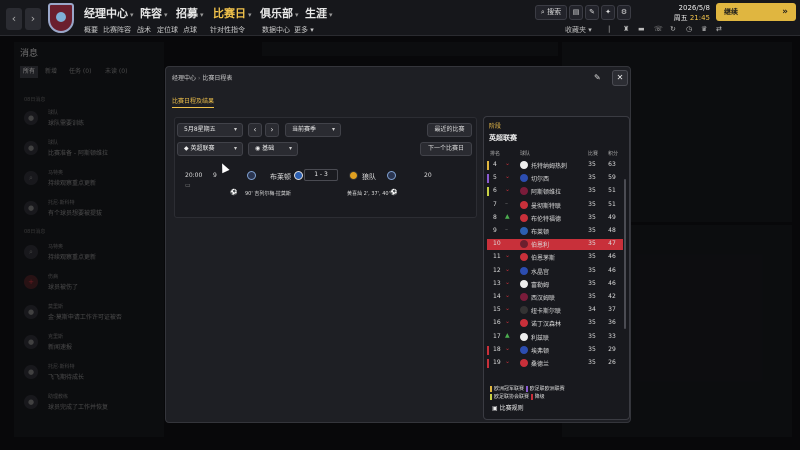 This screenshot has height=450, width=800. I want to click on table-scrollbar, so click(625, 254).